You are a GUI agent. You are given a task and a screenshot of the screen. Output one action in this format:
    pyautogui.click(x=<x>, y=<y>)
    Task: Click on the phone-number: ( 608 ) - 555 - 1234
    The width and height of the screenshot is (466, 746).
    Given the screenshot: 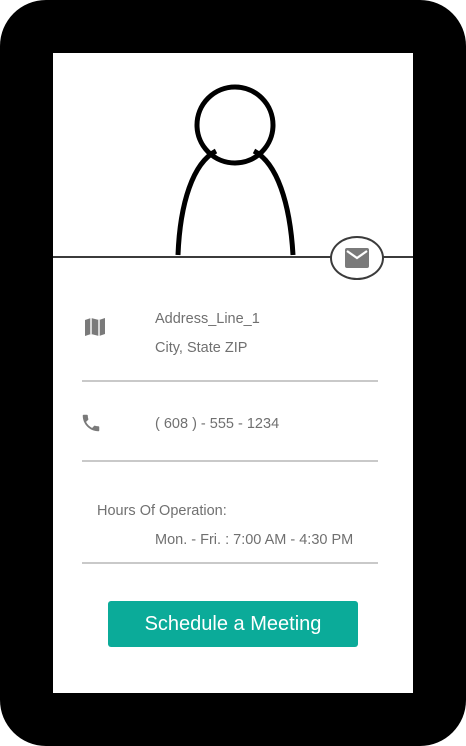 What is the action you would take?
    pyautogui.click(x=217, y=424)
    